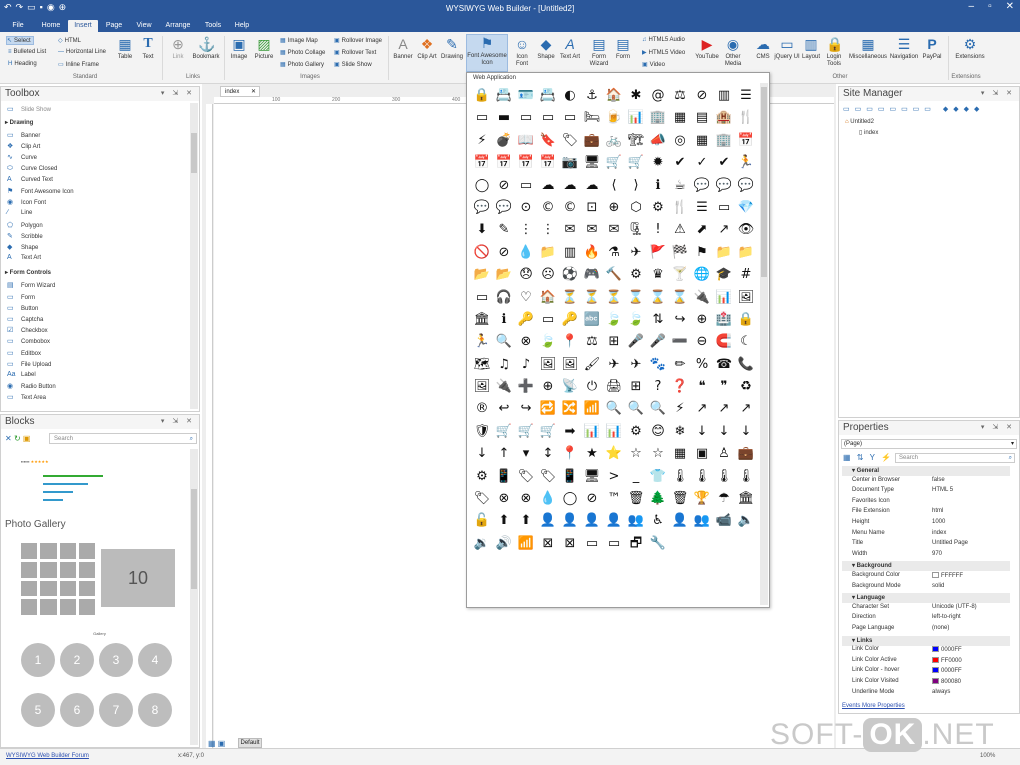  Describe the element at coordinates (504, 230) in the screenshot. I see `fa-icon-option: ✎` at that location.